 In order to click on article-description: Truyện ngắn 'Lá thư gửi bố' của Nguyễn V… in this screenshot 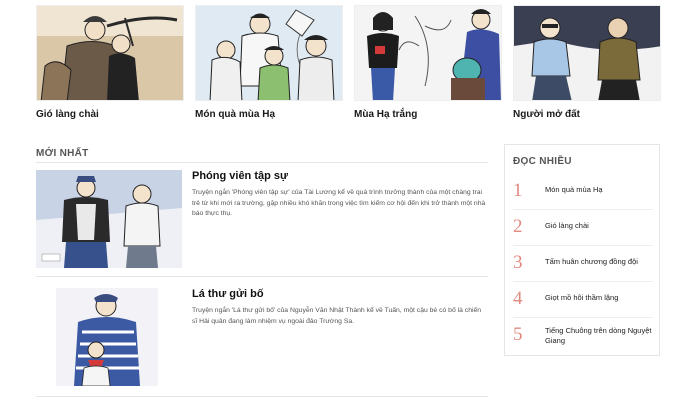, I will do `click(337, 316)`.